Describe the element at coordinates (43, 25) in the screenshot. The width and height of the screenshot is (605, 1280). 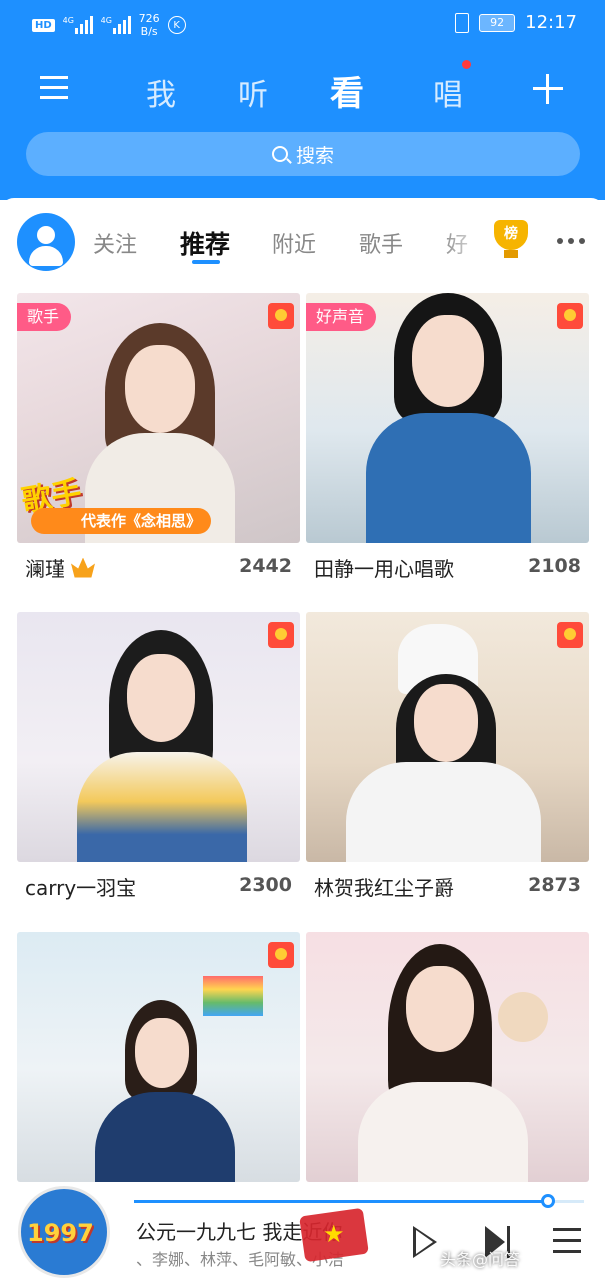
I see `hd-badge: HD` at that location.